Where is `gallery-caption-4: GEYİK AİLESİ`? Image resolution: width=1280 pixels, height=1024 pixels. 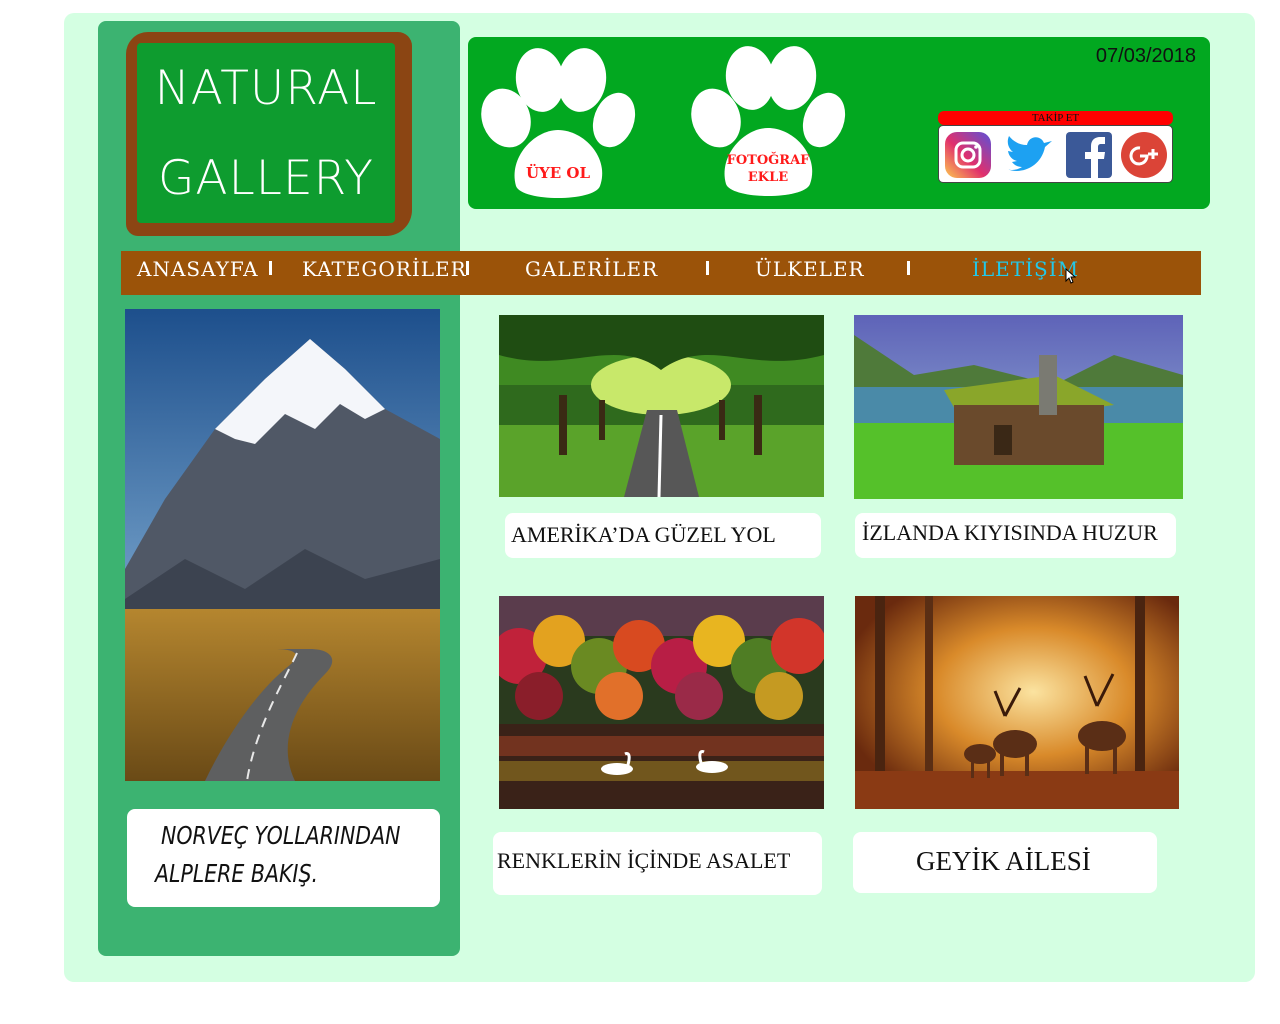
gallery-caption-4: GEYİK AİLESİ is located at coordinates (1005, 862).